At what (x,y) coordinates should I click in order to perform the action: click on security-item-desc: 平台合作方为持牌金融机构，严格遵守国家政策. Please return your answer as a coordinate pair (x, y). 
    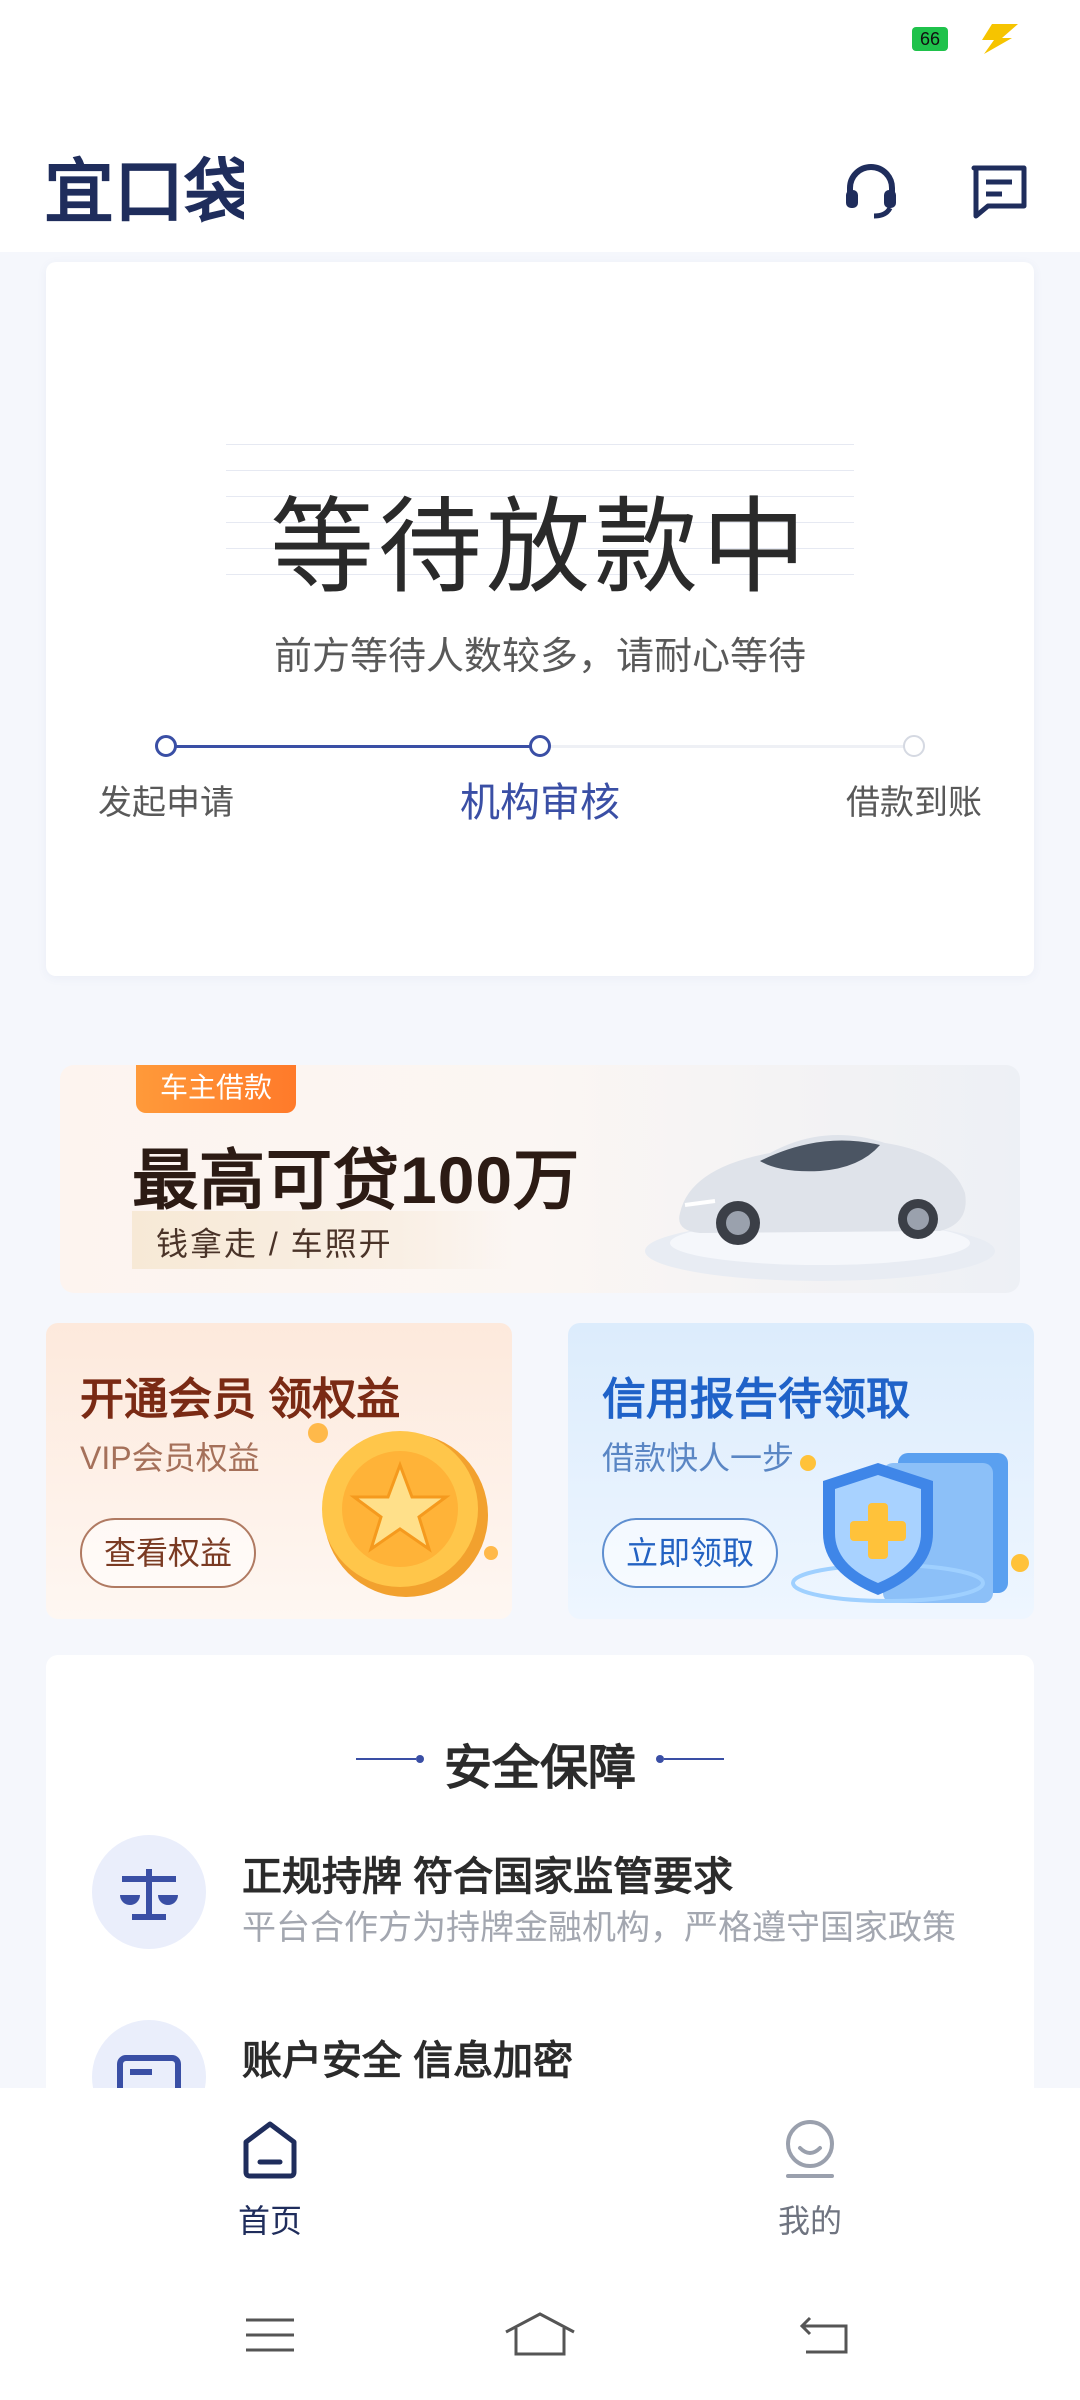
    Looking at the image, I should click on (599, 1928).